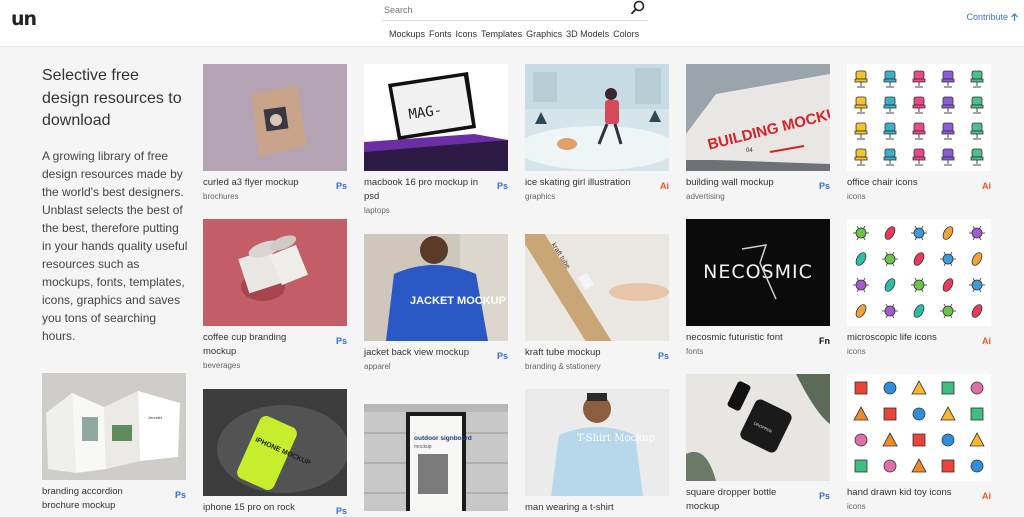  Describe the element at coordinates (155, 417) in the screenshot. I see `svg-text: Jennifer` at that location.